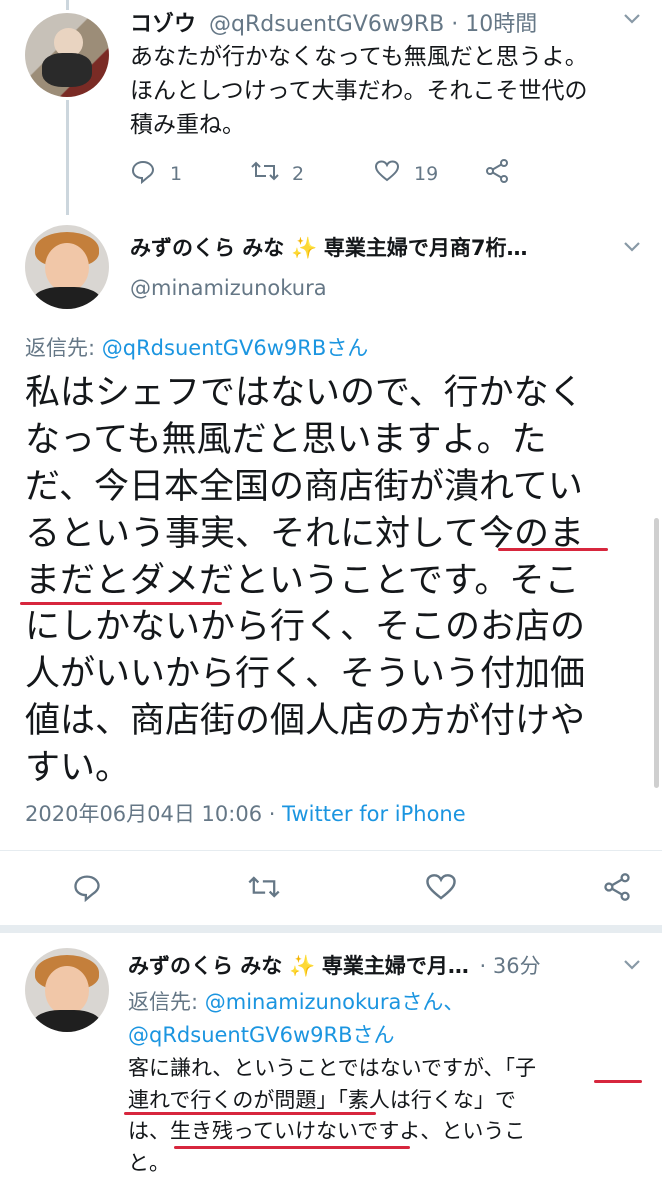 The width and height of the screenshot is (662, 1200). Describe the element at coordinates (305, 721) in the screenshot. I see `tweet-text-line: 値は、商店街の個人店の方が付けや` at that location.